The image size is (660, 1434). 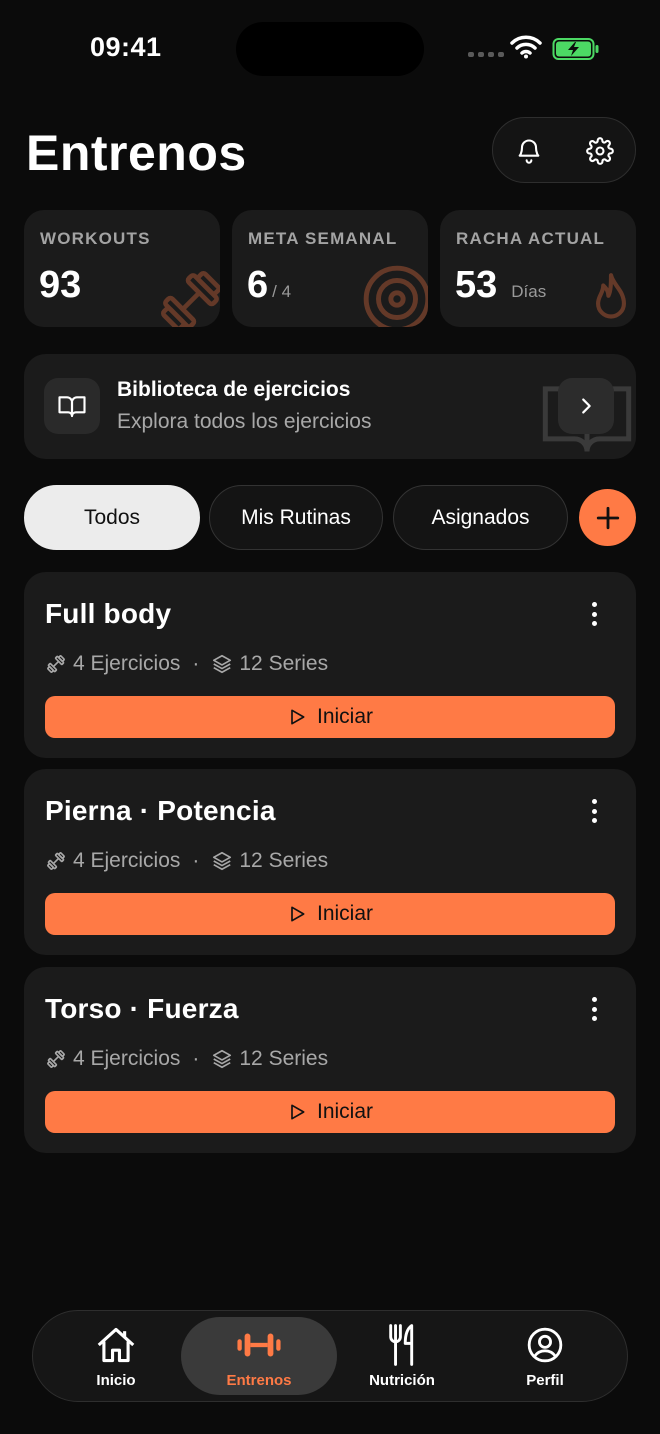 I want to click on nav-label: Entrenos, so click(x=259, y=1380).